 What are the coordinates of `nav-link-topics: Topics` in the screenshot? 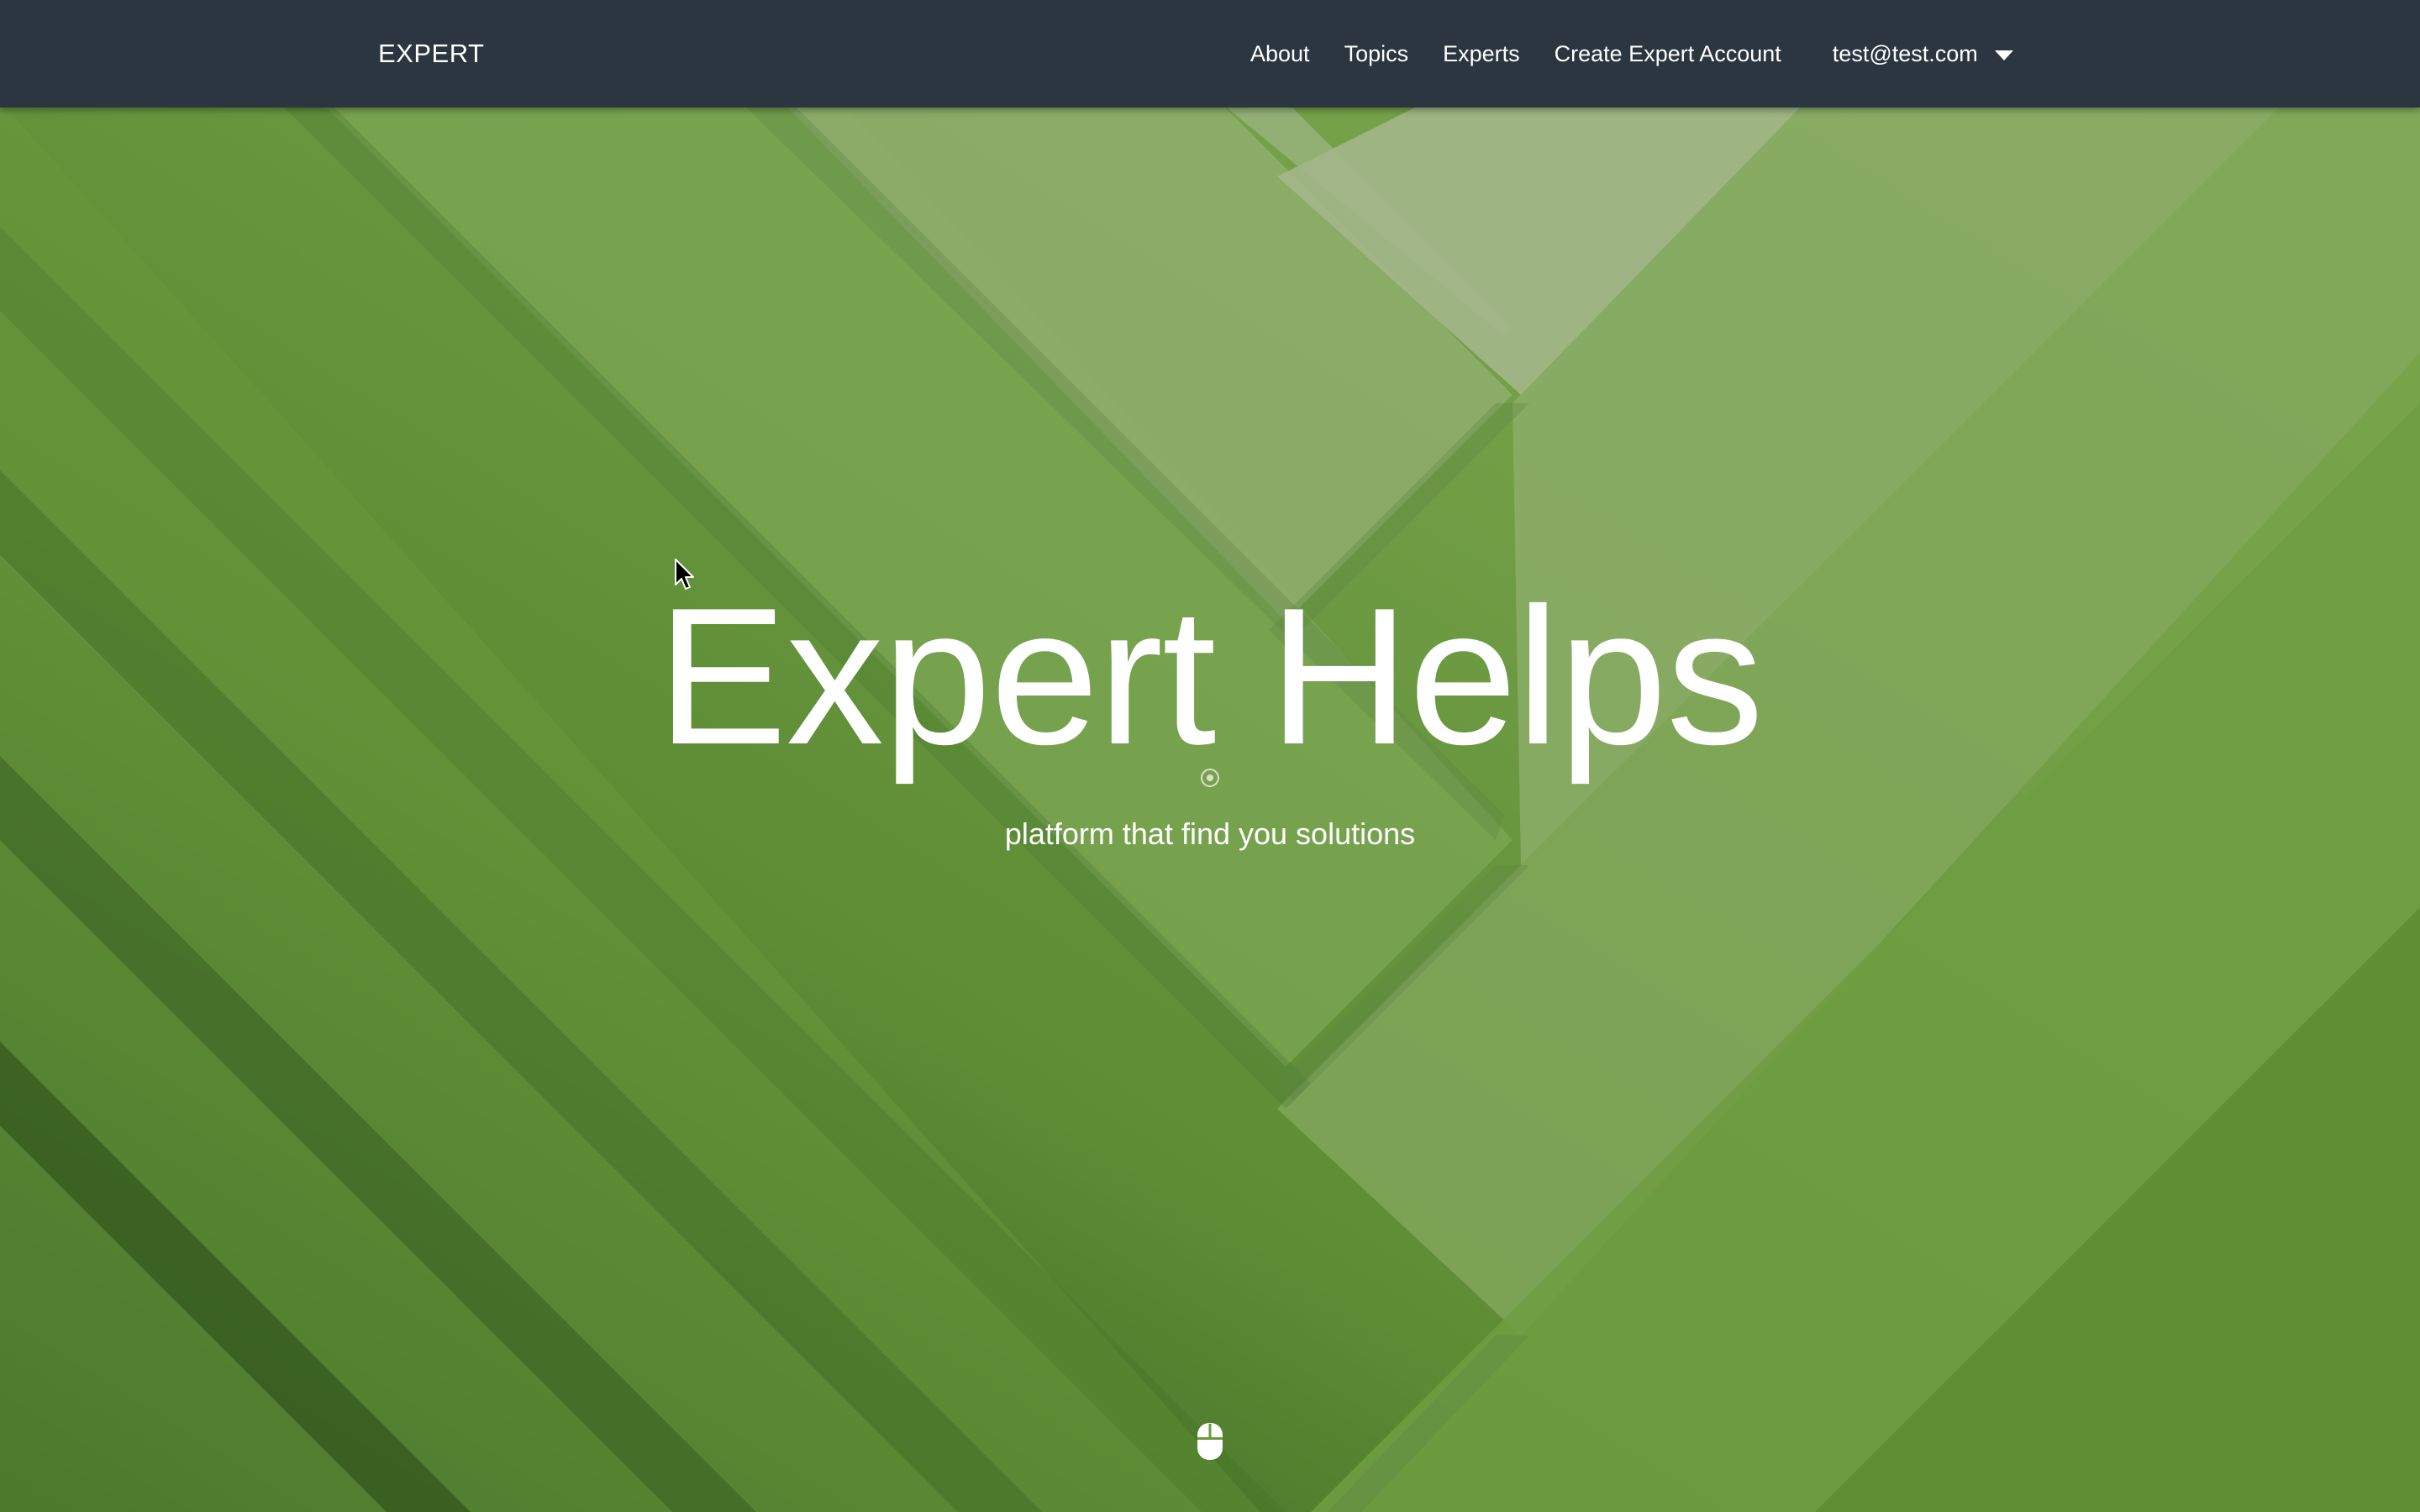 It's located at (1377, 54).